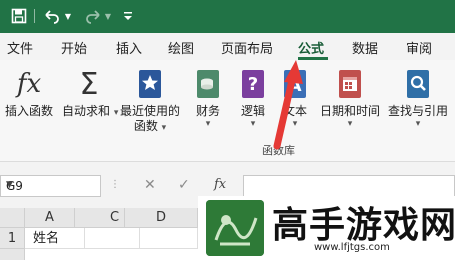 The image size is (455, 260). I want to click on text-book-icon: A, so click(295, 84).